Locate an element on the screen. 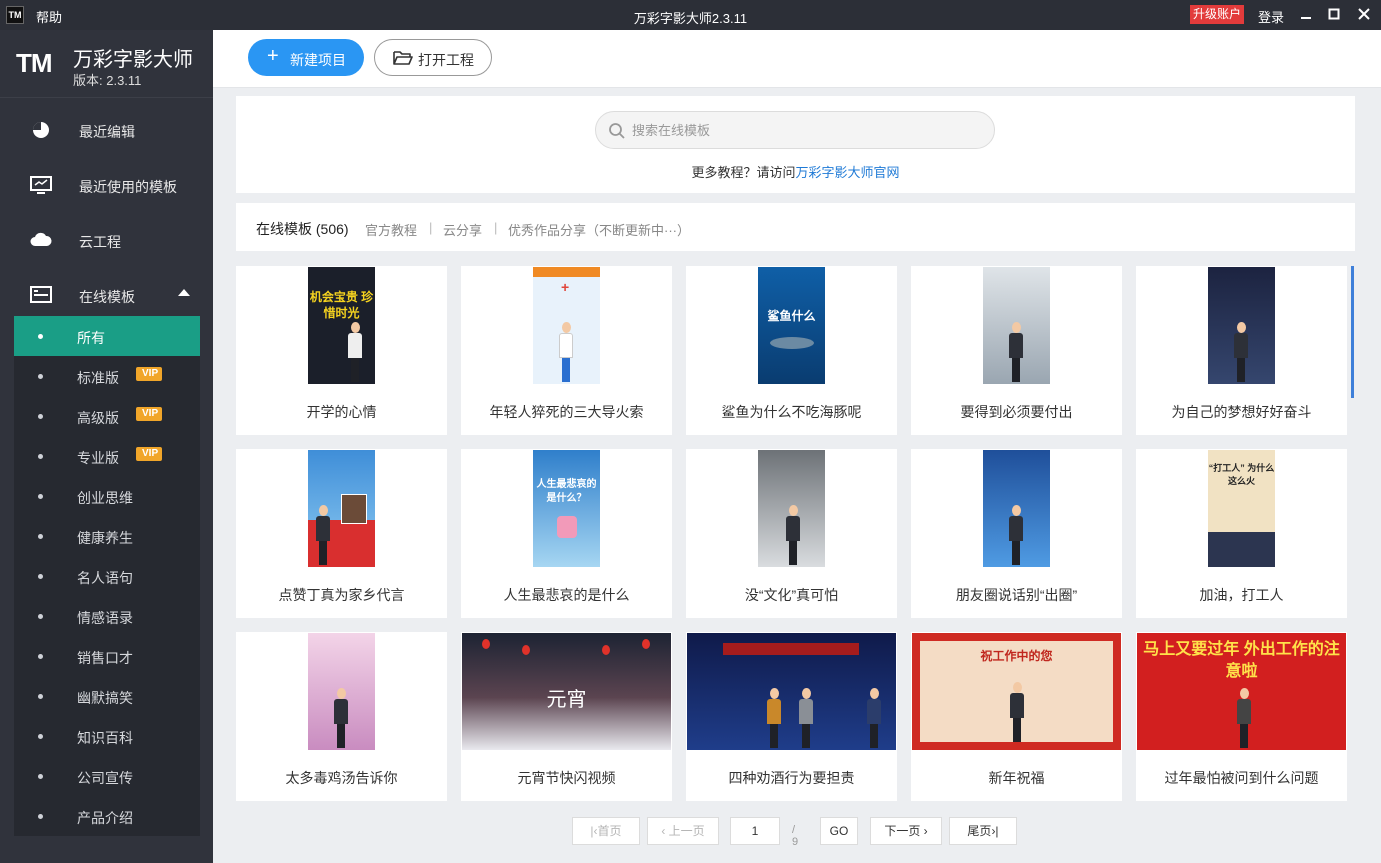  category-professional: 专业版 VIP is located at coordinates (107, 456).